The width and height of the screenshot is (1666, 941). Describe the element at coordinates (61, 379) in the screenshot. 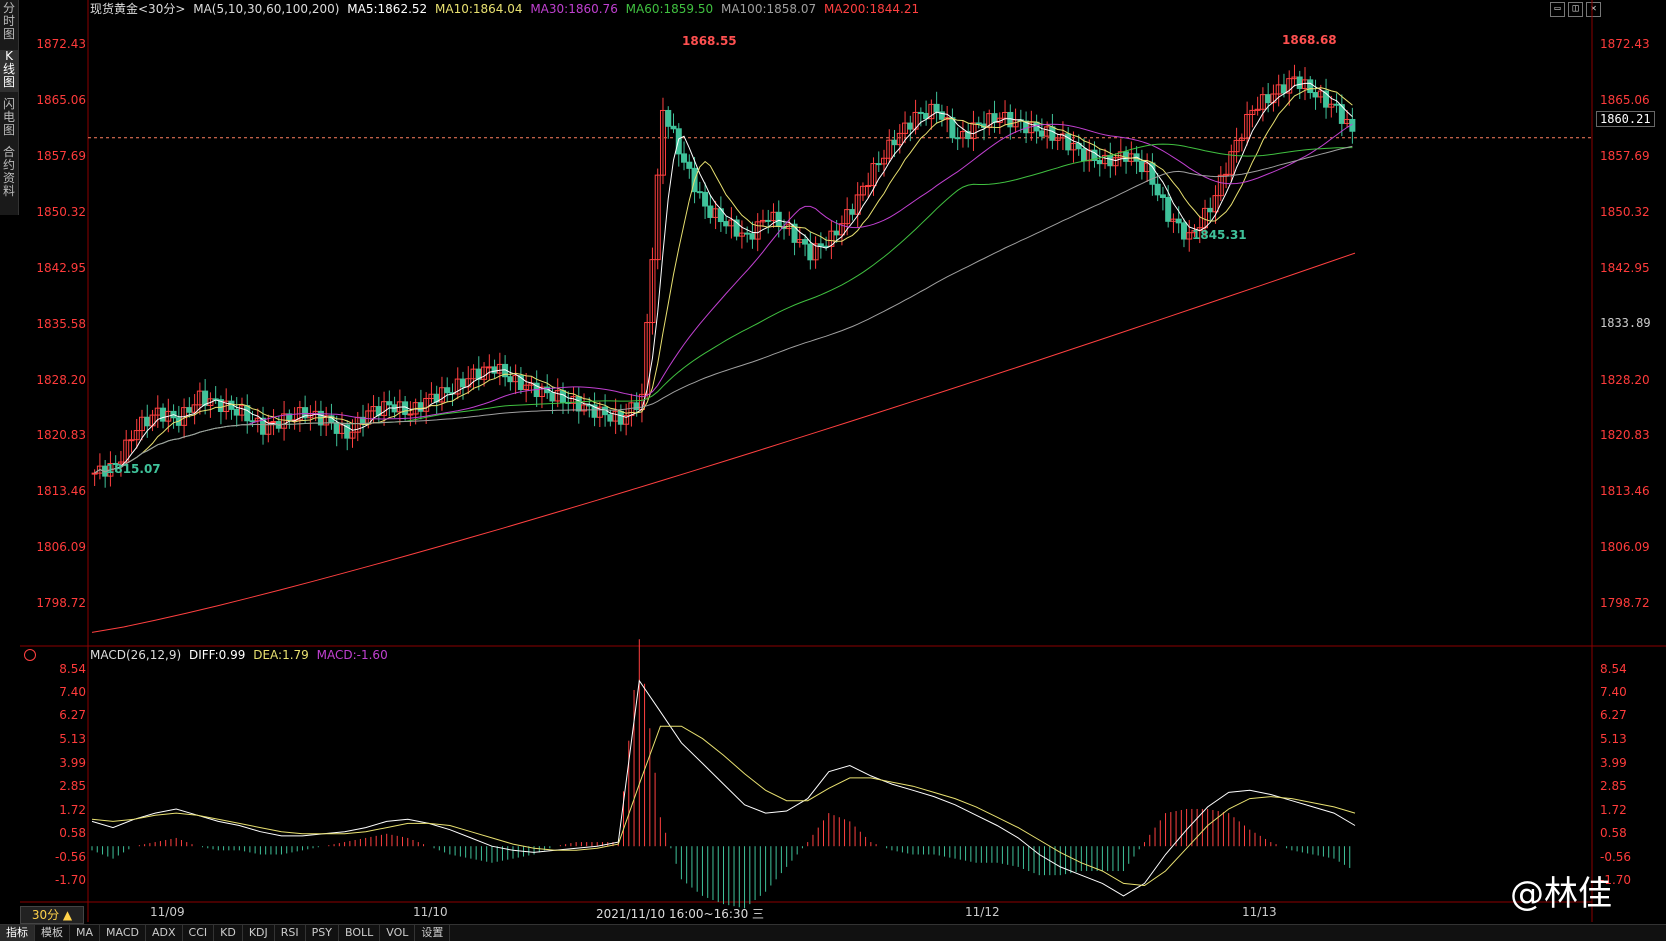

I see `price-tick-left: 1828.20` at that location.